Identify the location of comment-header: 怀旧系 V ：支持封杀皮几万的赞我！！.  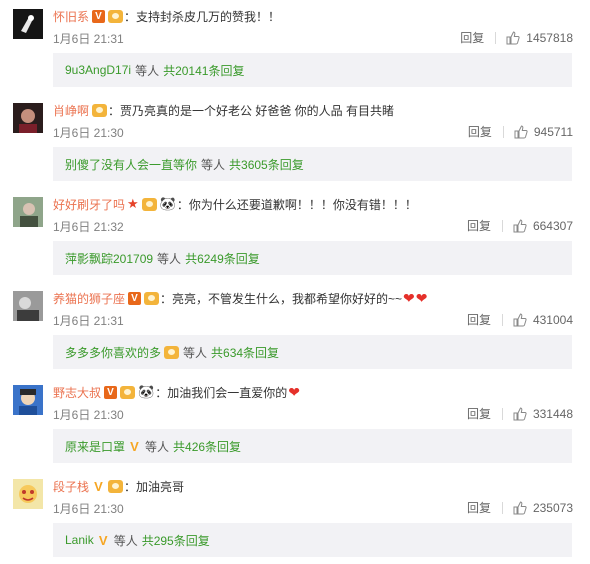
(166, 16).